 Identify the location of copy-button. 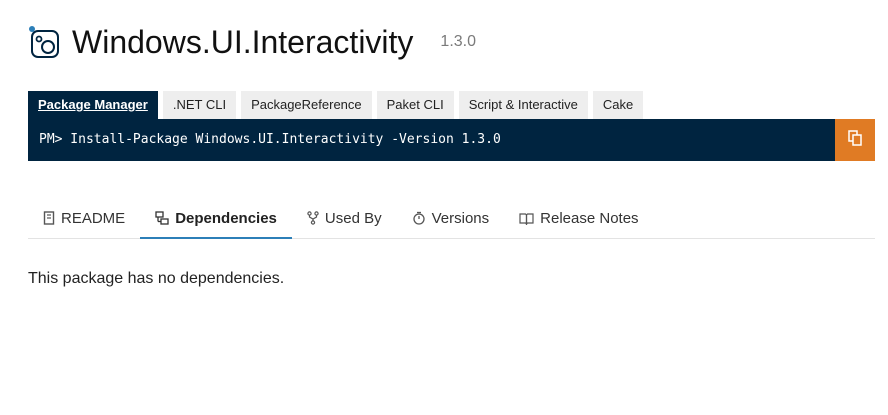
(855, 140).